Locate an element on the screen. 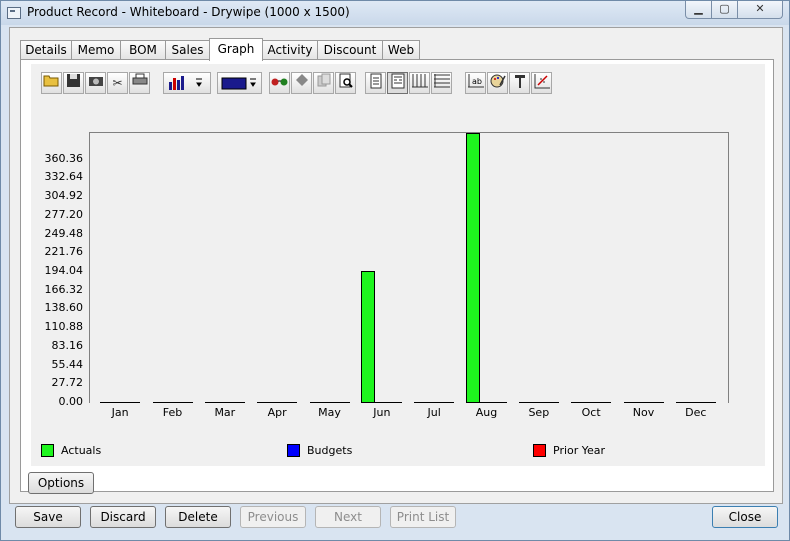 This screenshot has width=790, height=541. svg-text: ab is located at coordinates (477, 81).